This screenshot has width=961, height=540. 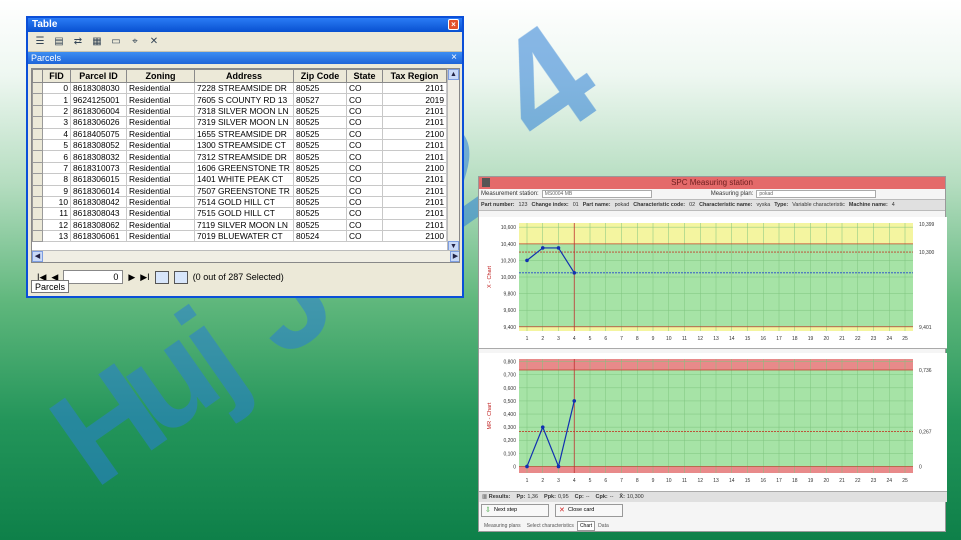 I want to click on result-value: --, so click(x=587, y=497).